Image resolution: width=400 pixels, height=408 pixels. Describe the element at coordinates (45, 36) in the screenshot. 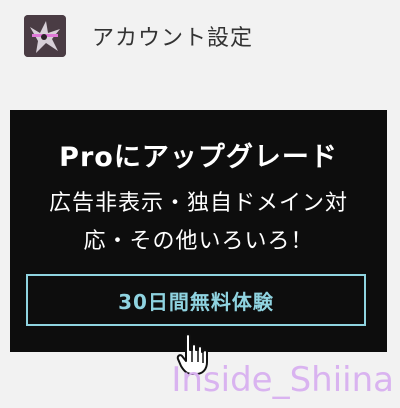

I see `user-avatar-icon` at that location.